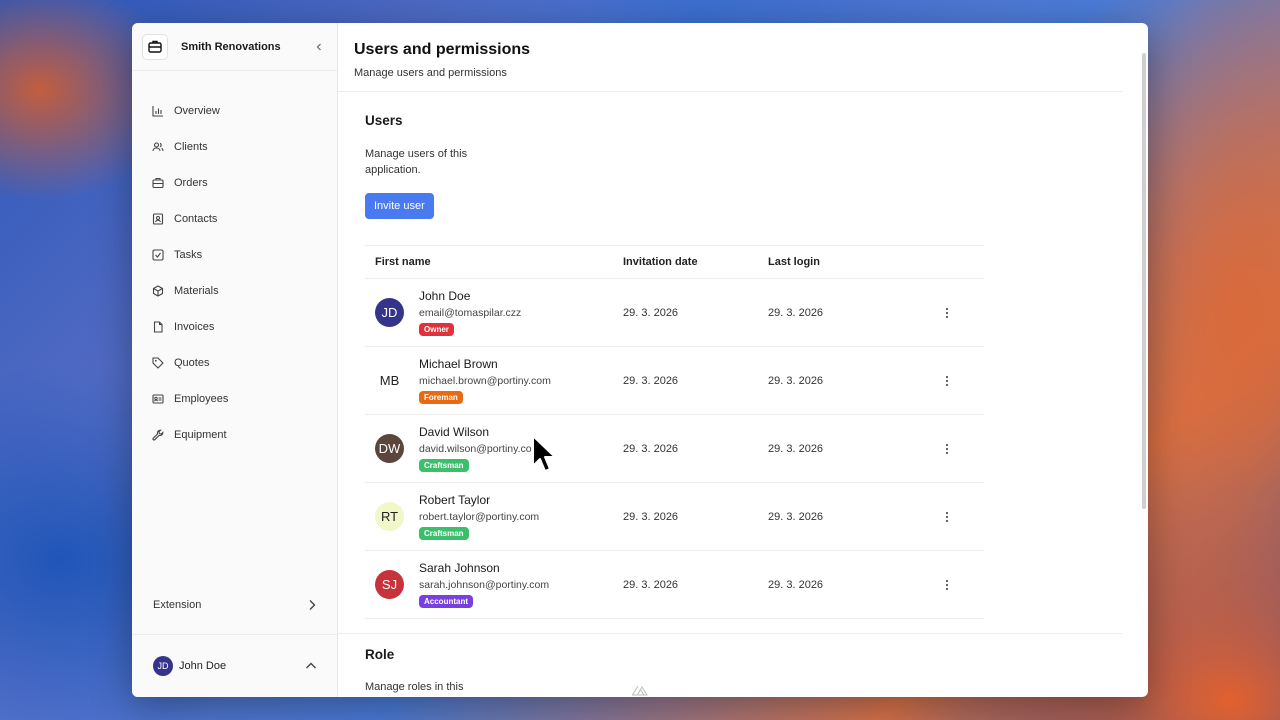 This screenshot has height=720, width=1280. What do you see at coordinates (177, 605) in the screenshot?
I see `extension-label: Extension` at bounding box center [177, 605].